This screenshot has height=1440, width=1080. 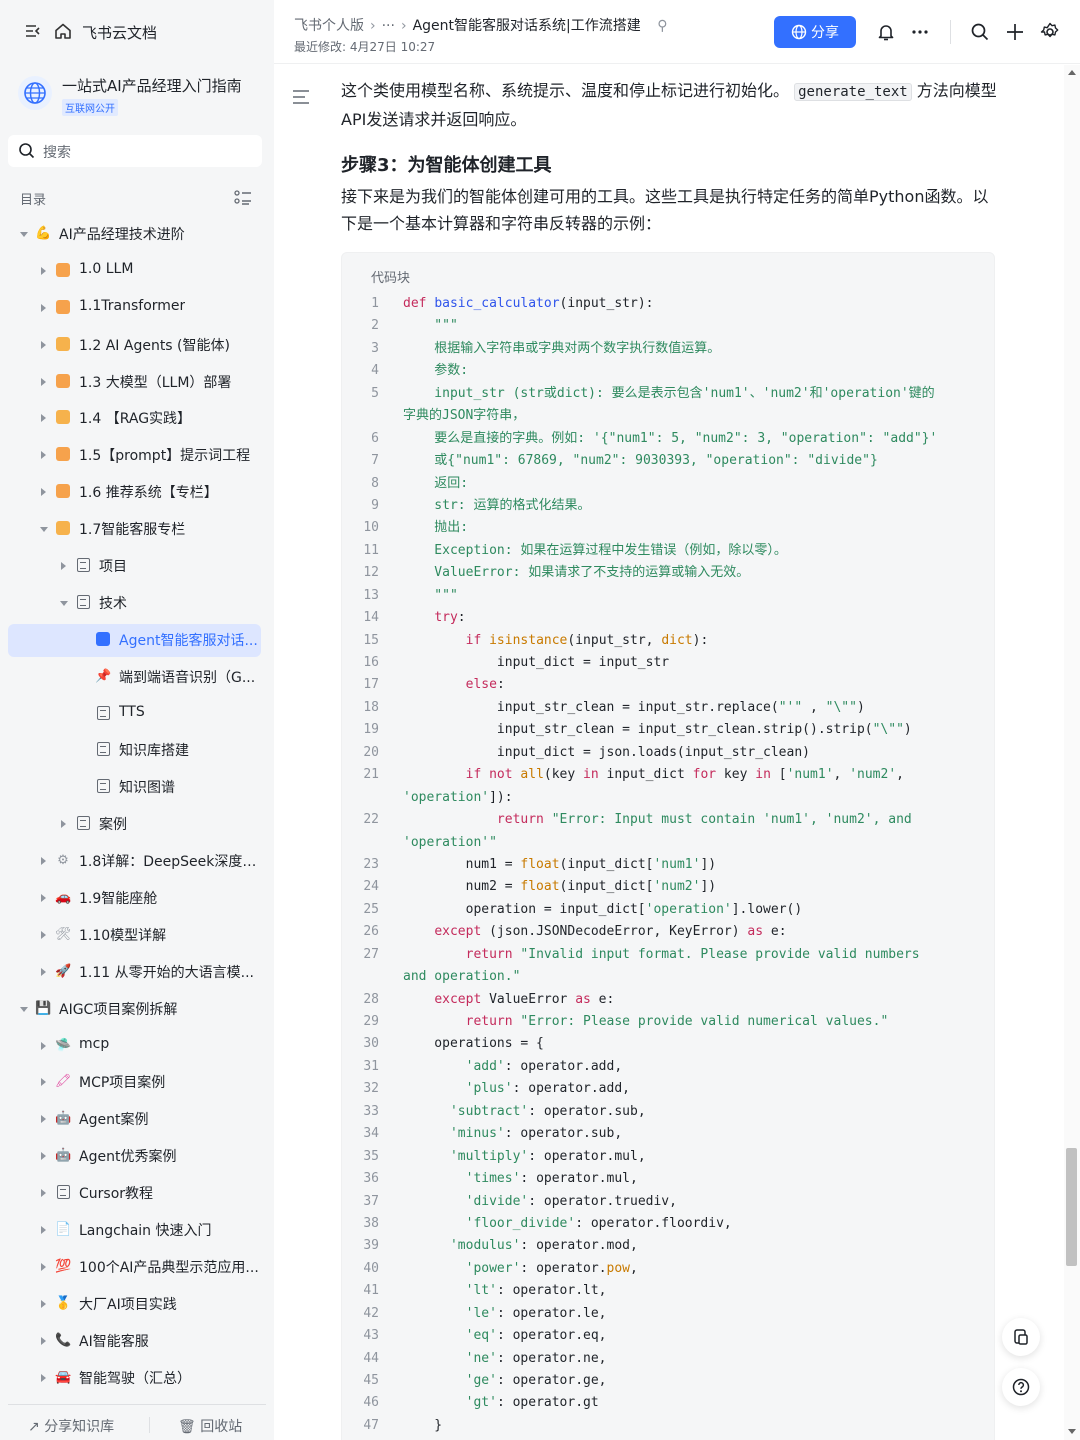 What do you see at coordinates (137, 1341) in the screenshot?
I see `sidebar-item: 📞 AI智能客服` at bounding box center [137, 1341].